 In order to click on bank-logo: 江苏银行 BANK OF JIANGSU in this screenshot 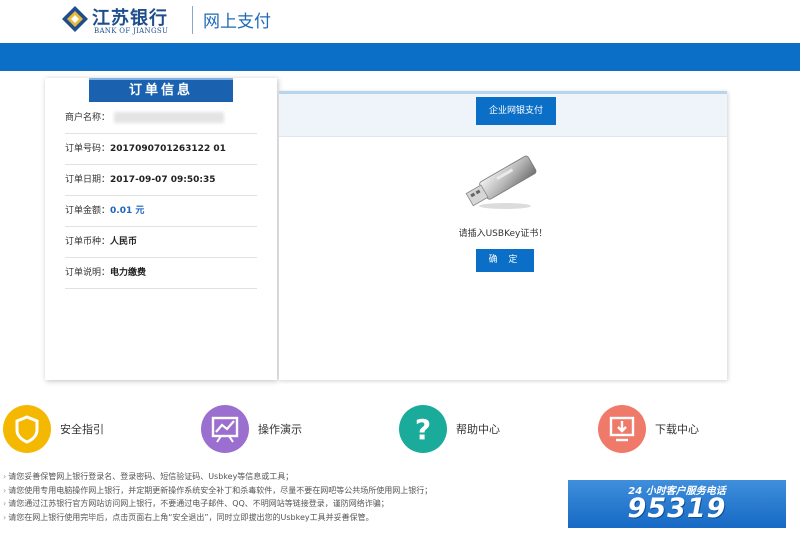, I will do `click(125, 21)`.